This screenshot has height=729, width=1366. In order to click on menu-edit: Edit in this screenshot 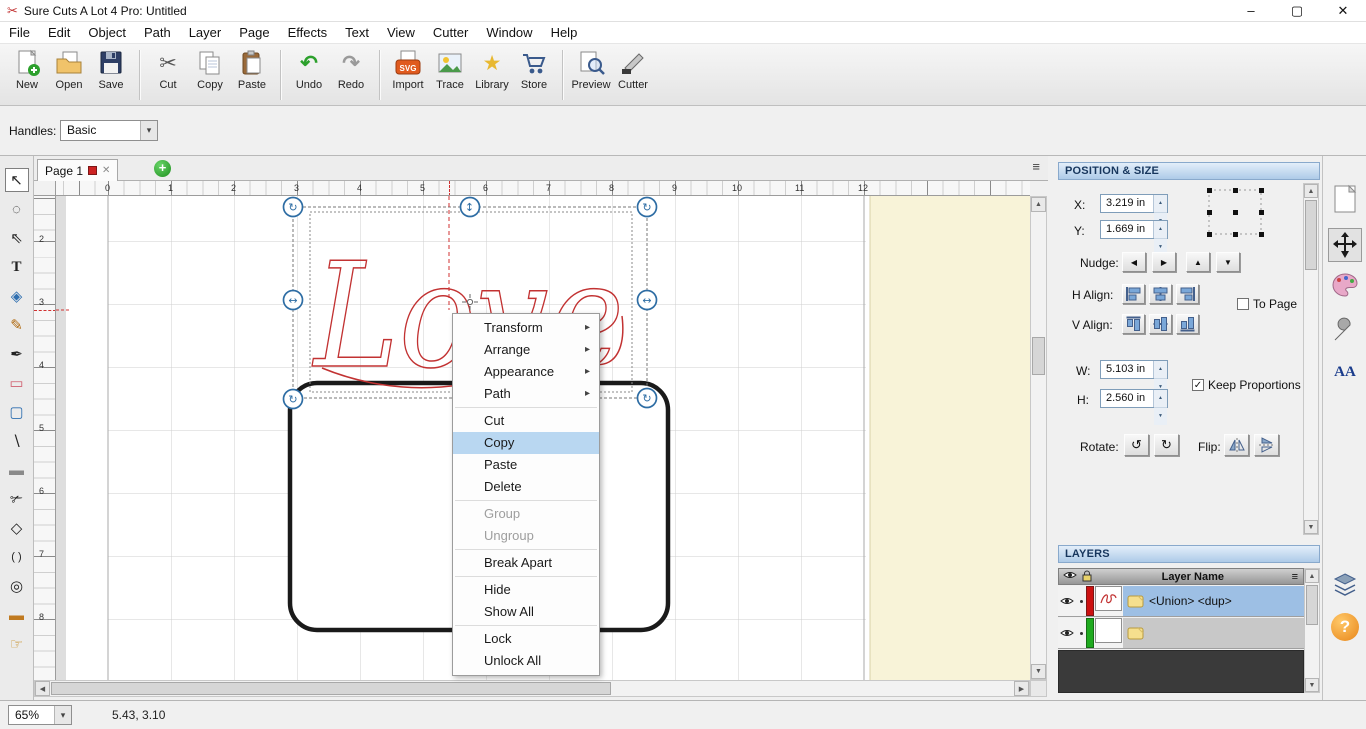, I will do `click(59, 32)`.